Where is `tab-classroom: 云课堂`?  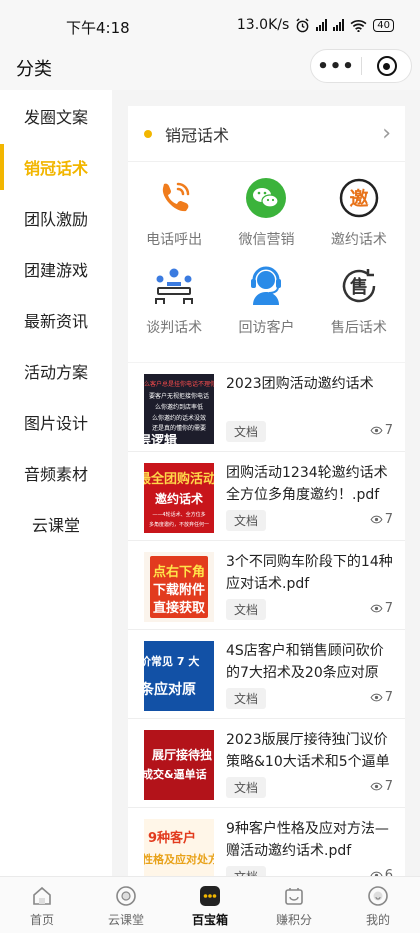
tab-classroom: 云课堂 is located at coordinates (126, 905).